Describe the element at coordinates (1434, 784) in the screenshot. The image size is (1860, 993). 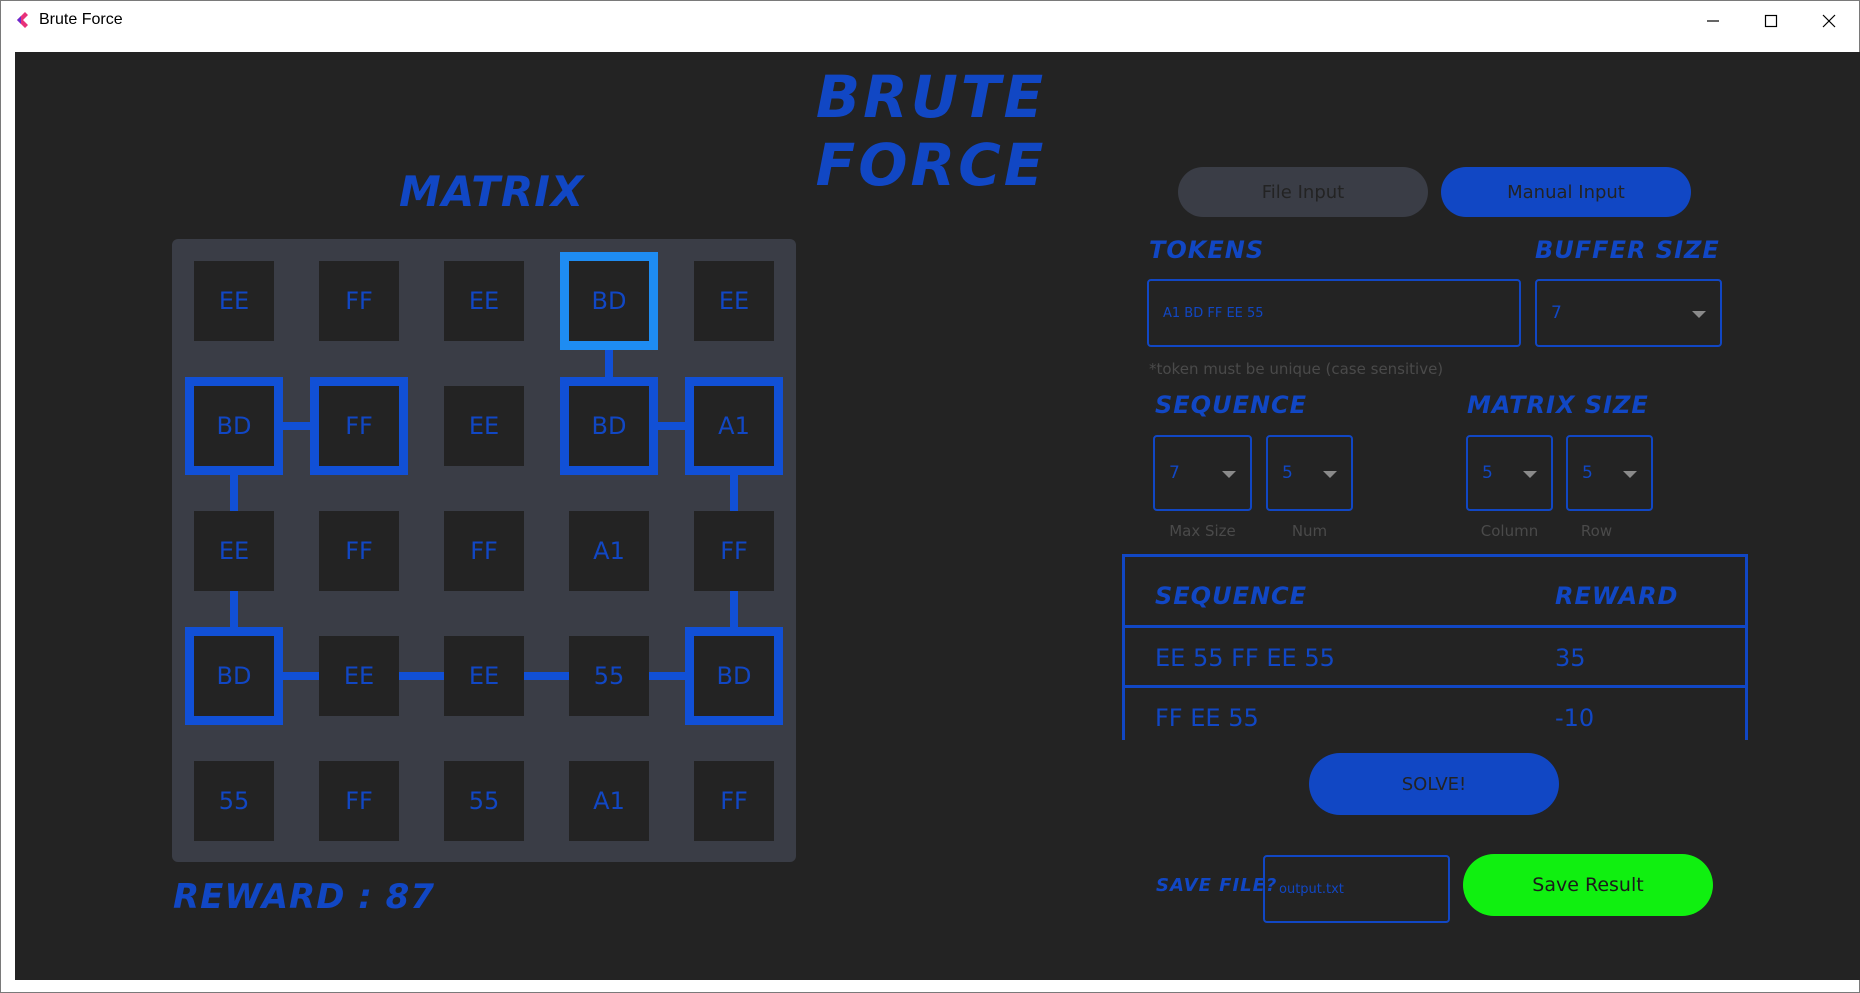
I see `solve-button: SOLVE!` at that location.